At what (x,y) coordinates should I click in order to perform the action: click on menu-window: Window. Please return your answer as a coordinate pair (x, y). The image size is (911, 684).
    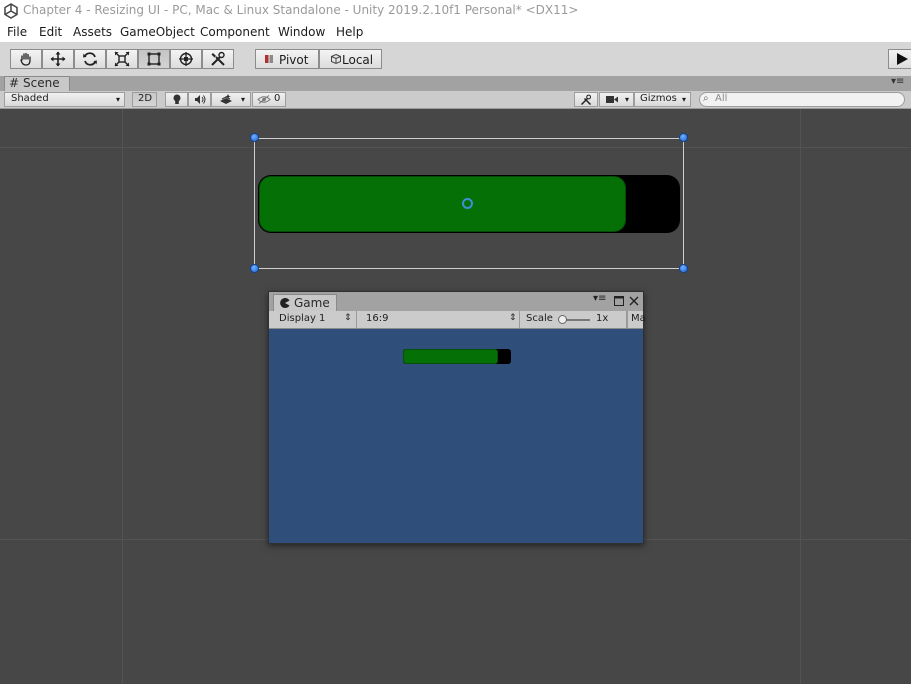
    Looking at the image, I should click on (301, 32).